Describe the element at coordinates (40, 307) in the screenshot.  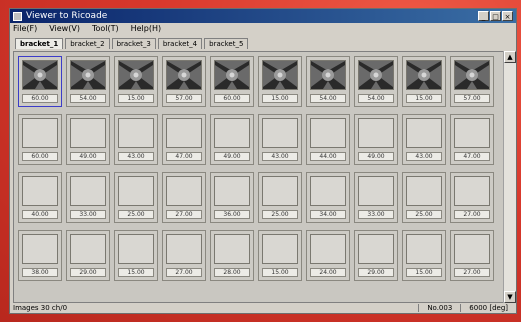
I see `status-images: Images 30 ch/0` at that location.